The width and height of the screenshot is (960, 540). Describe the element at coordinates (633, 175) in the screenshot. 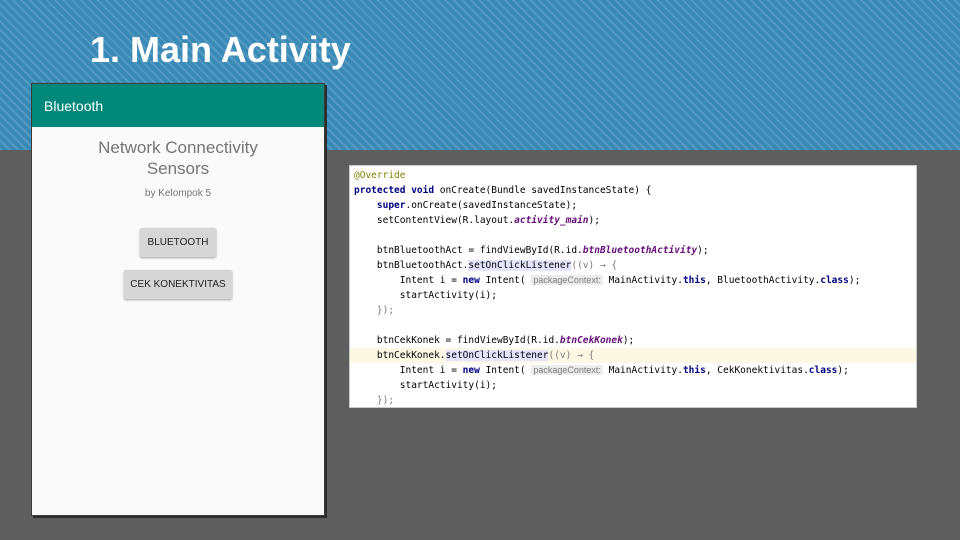

I see `code-line: @Override` at that location.